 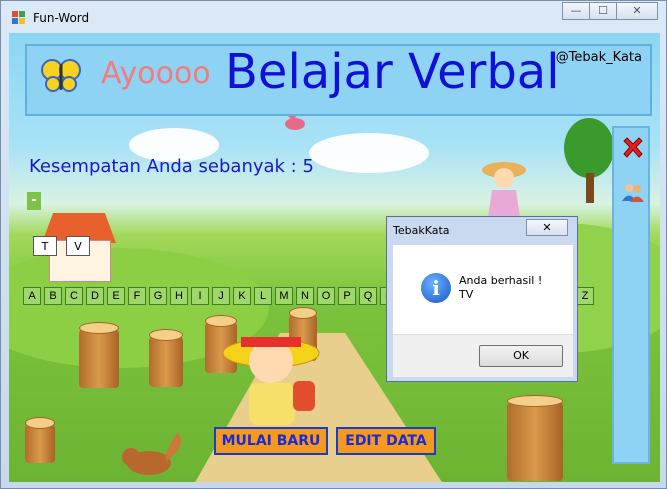 I want to click on letter-button-l: L, so click(x=263, y=296).